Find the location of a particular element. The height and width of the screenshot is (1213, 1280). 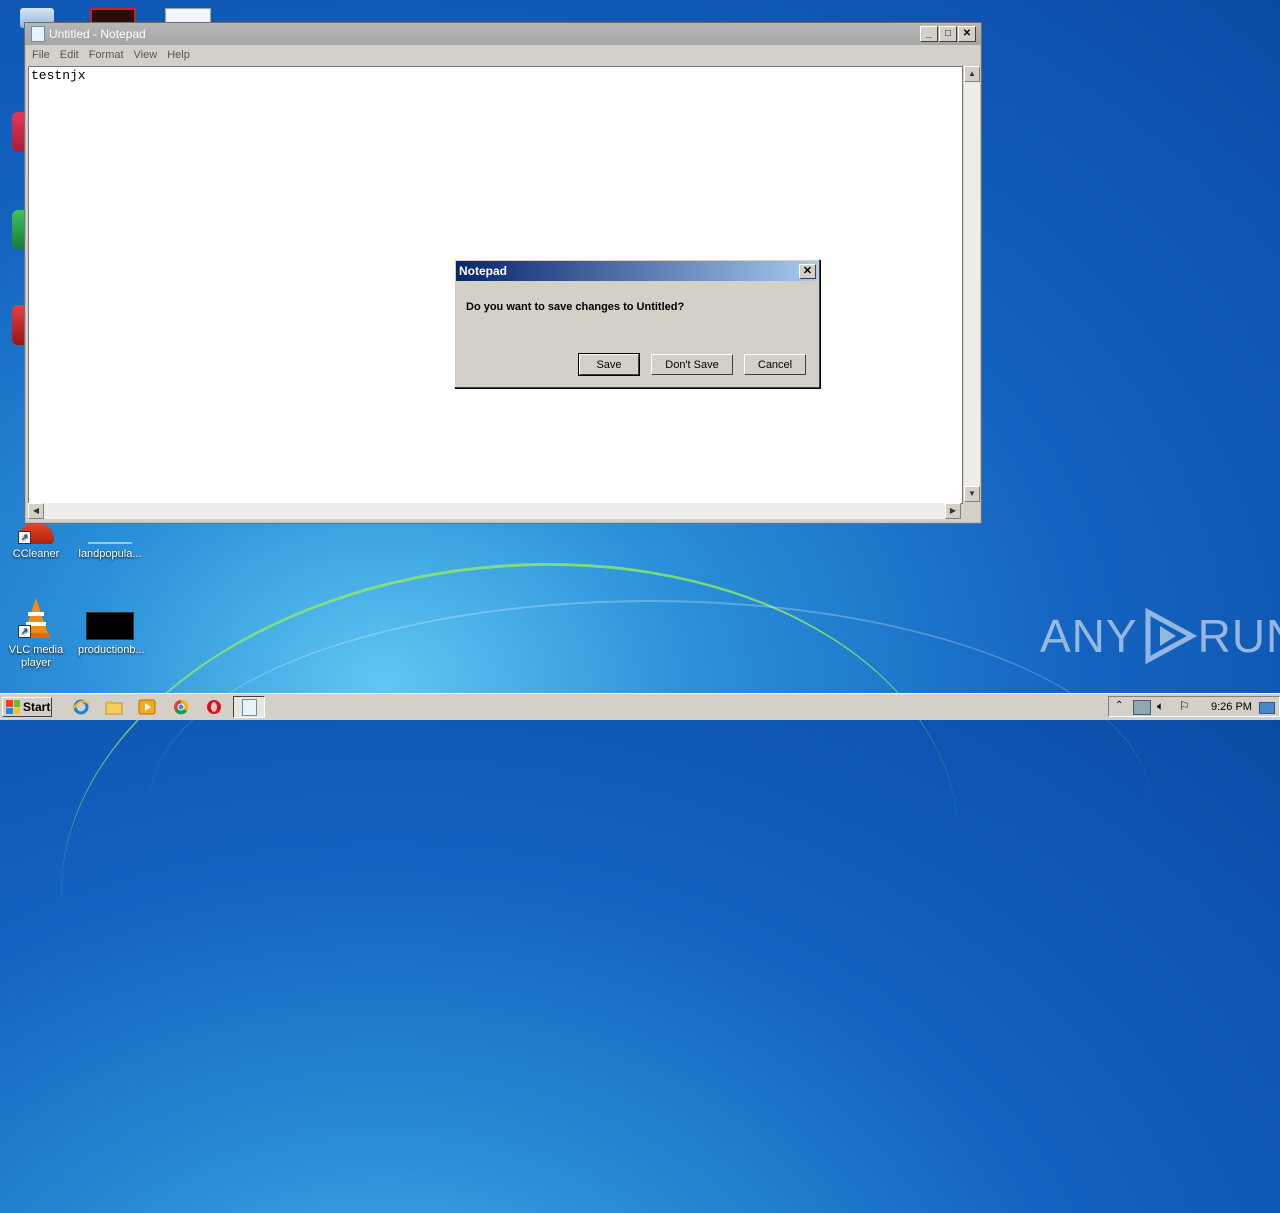

taskbar: Start ⌃ 🔈︎ ⚐ 9:26 PM is located at coordinates (640, 706).